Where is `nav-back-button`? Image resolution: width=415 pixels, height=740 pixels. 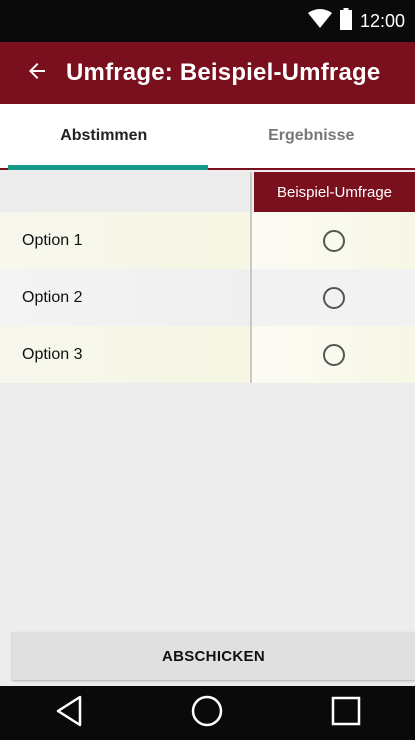 nav-back-button is located at coordinates (69, 713).